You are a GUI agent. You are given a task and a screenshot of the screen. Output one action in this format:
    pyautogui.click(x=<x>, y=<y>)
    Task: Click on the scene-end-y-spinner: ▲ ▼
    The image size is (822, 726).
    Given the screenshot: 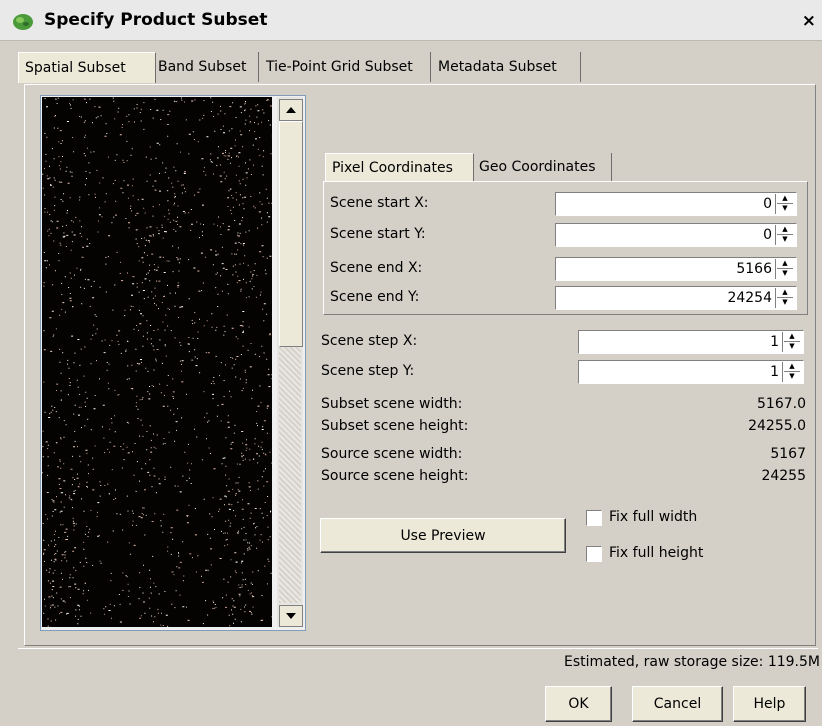 What is the action you would take?
    pyautogui.click(x=784, y=298)
    